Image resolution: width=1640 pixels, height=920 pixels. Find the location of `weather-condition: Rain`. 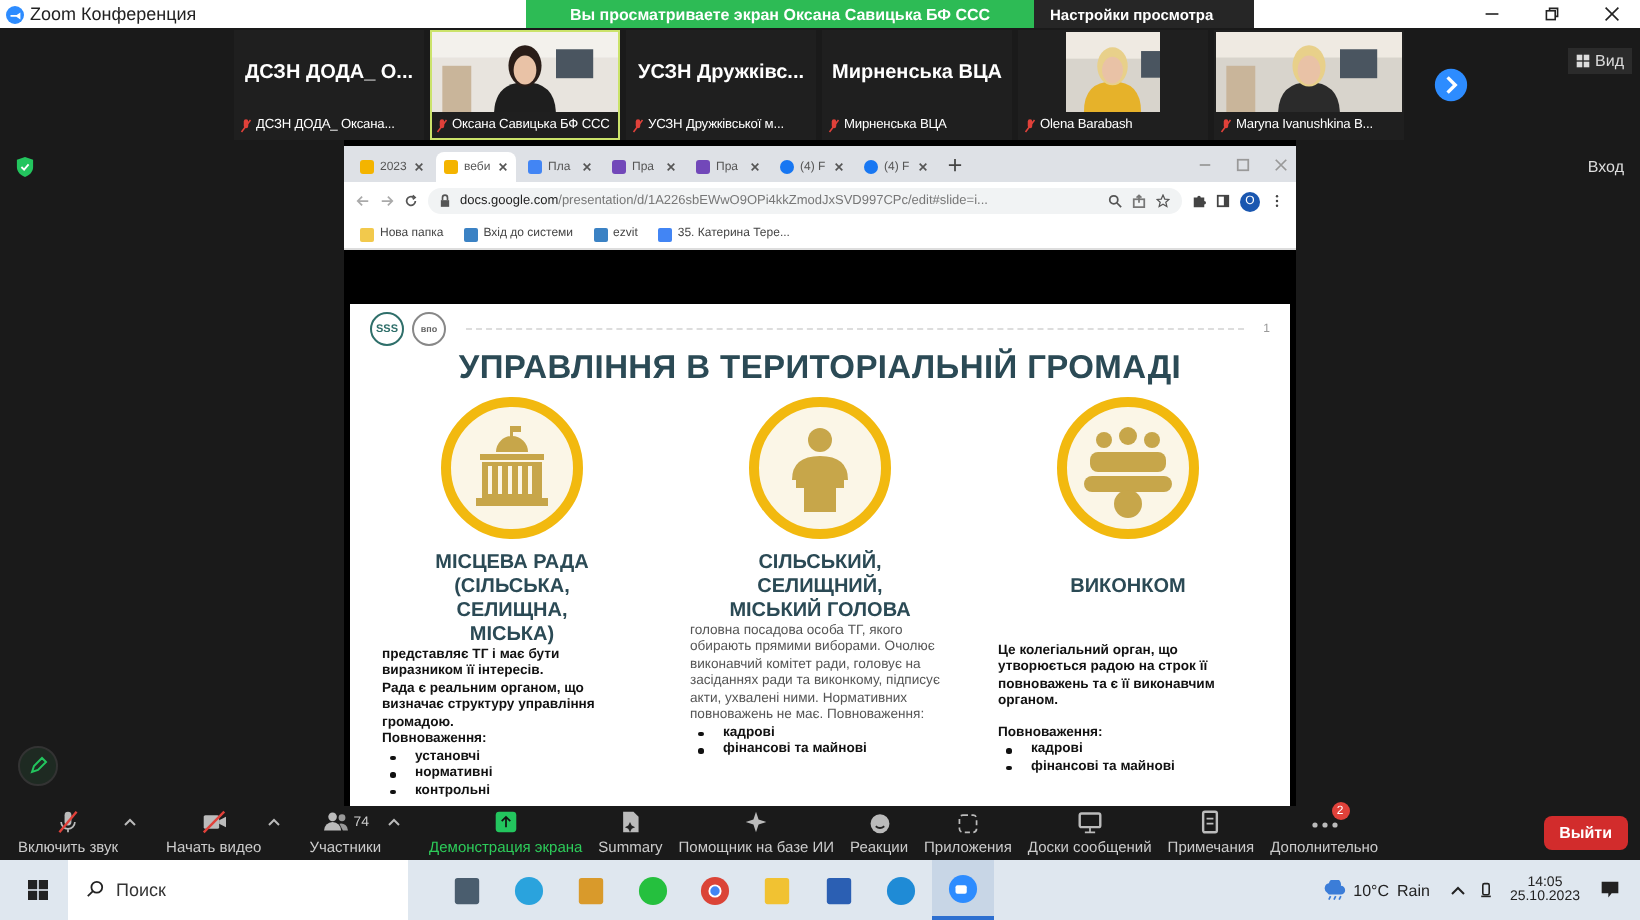

weather-condition: Rain is located at coordinates (1413, 890).